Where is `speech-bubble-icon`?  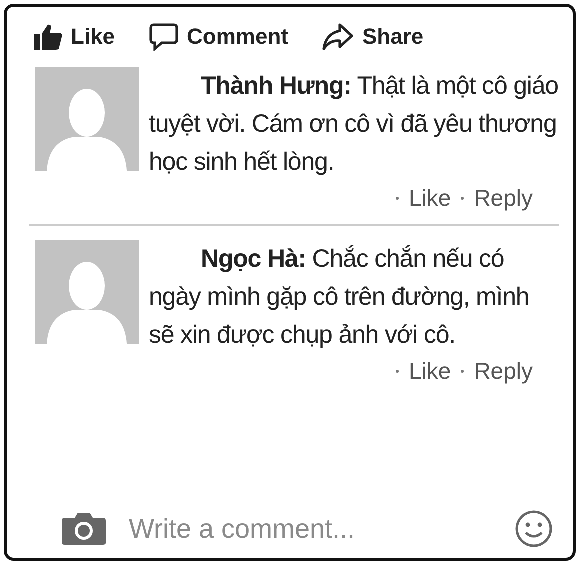
speech-bubble-icon is located at coordinates (164, 37).